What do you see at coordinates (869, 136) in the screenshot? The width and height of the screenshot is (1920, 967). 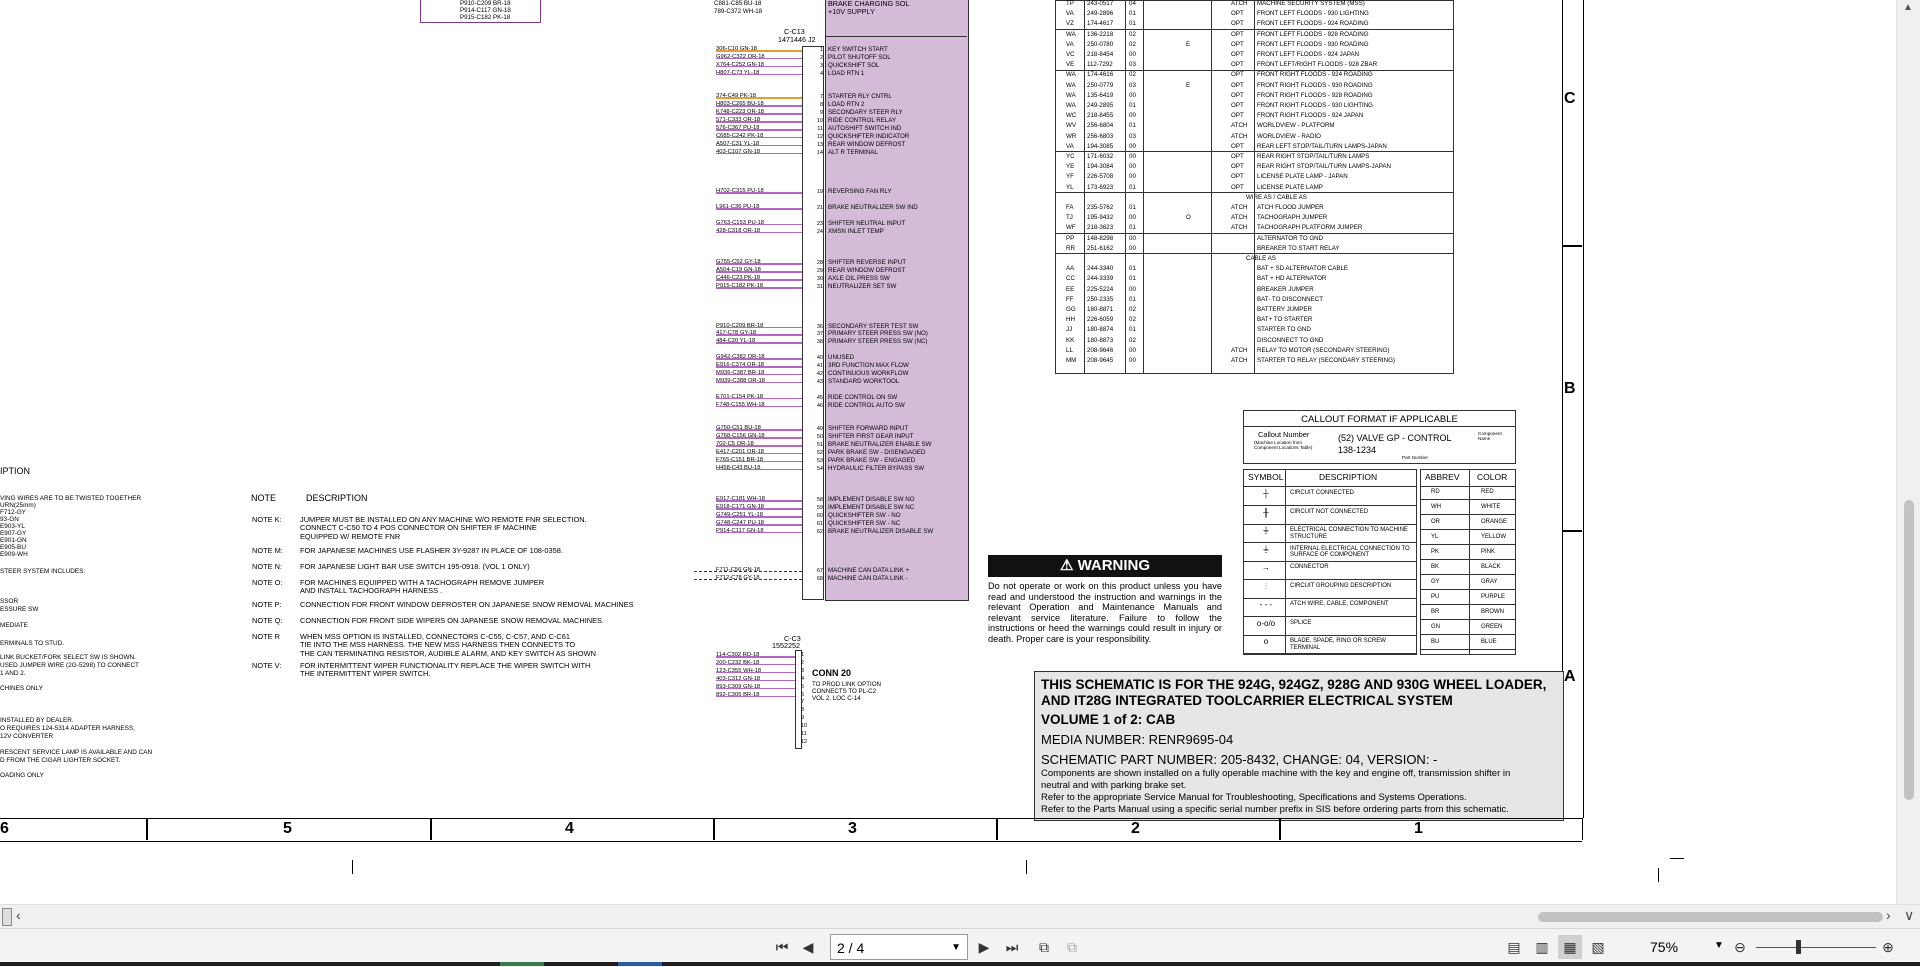 I see `pin-description: QUICKSHIFTER INDICATOR` at bounding box center [869, 136].